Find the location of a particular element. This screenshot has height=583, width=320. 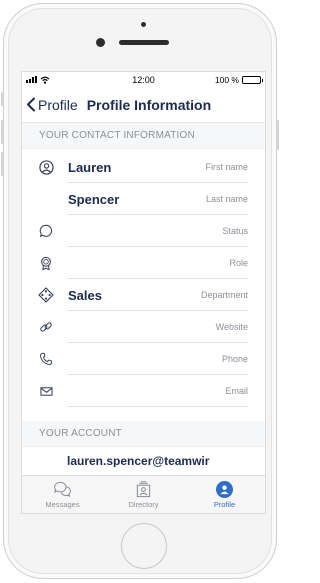

chevron-left-icon is located at coordinates (31, 104).